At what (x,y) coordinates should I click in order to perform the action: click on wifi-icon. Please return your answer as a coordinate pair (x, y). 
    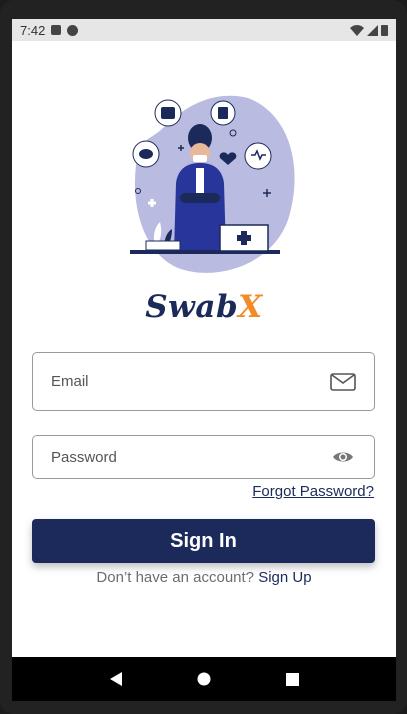
    Looking at the image, I should click on (357, 30).